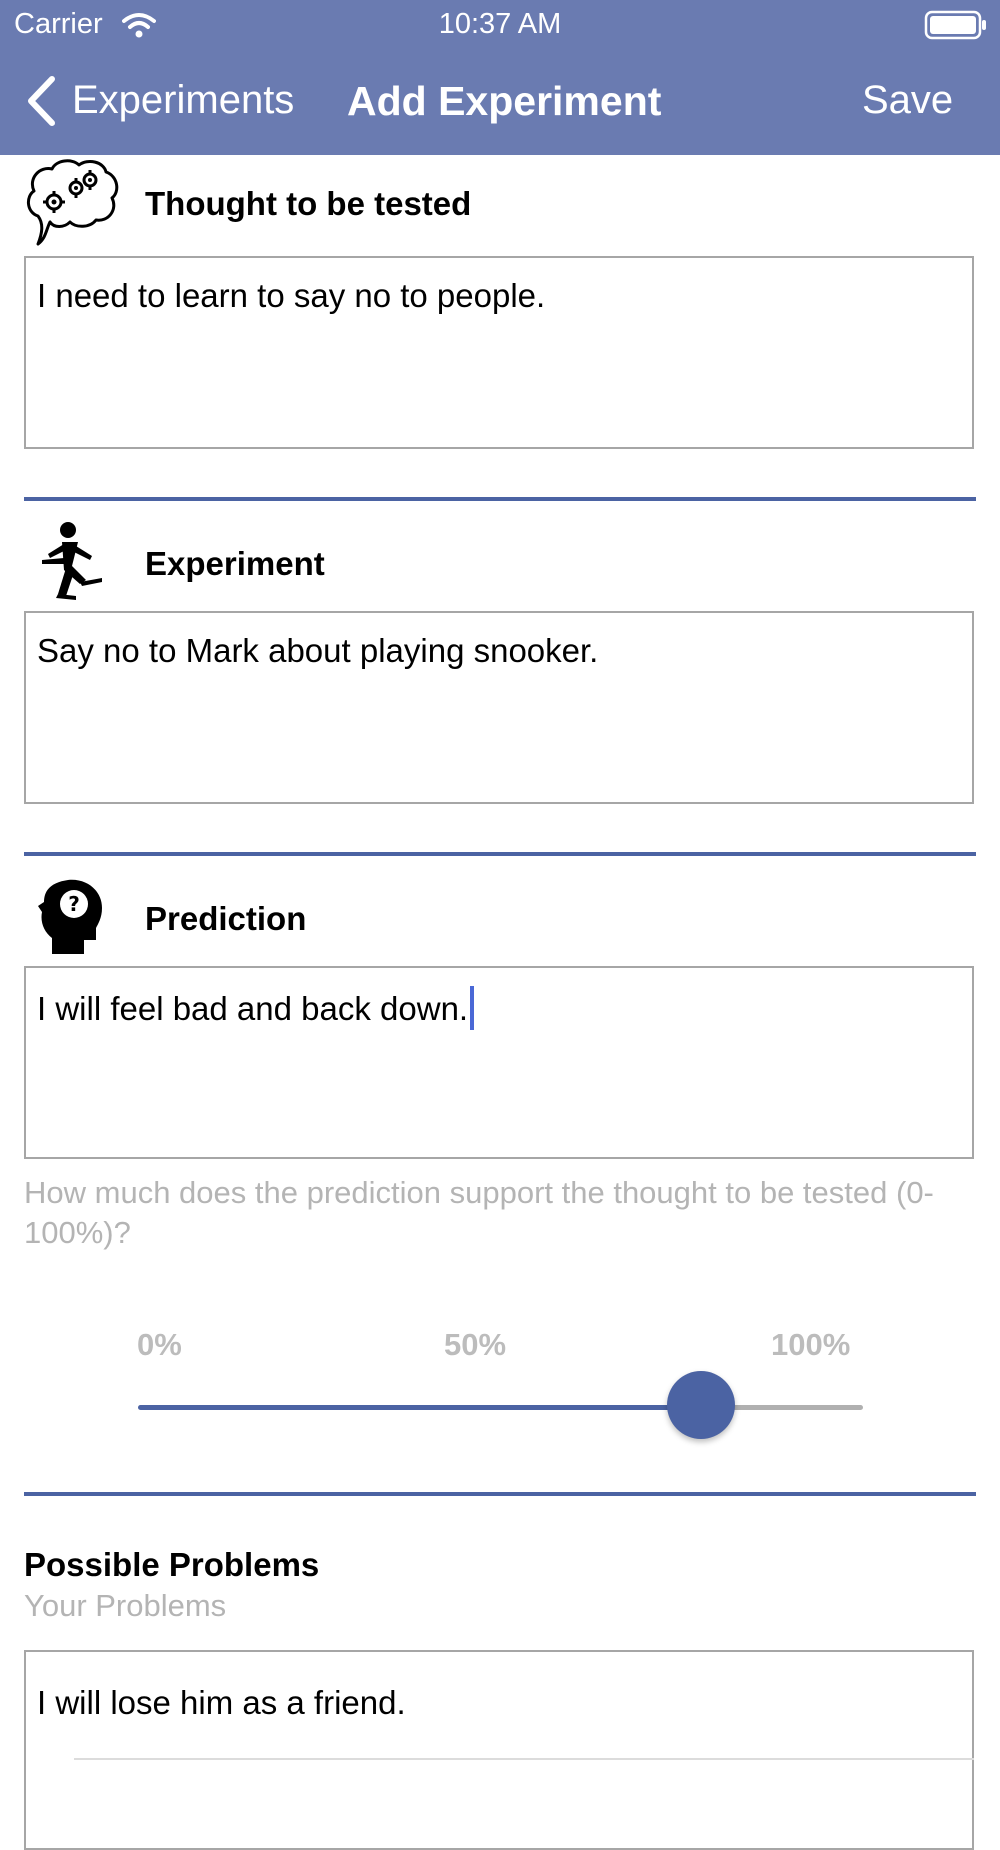 Image resolution: width=1000 pixels, height=1850 pixels. I want to click on chevron-left-icon, so click(41, 103).